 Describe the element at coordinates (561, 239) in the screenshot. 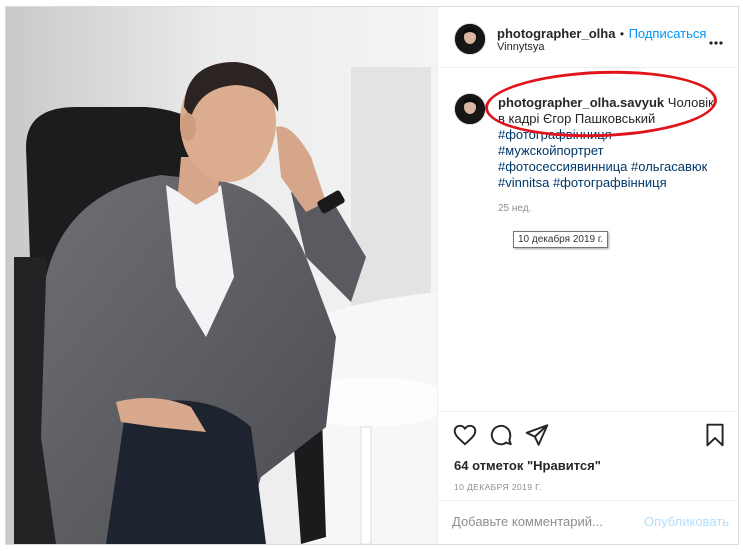

I see `date-tooltip: 10 декабря 2019 г.` at that location.